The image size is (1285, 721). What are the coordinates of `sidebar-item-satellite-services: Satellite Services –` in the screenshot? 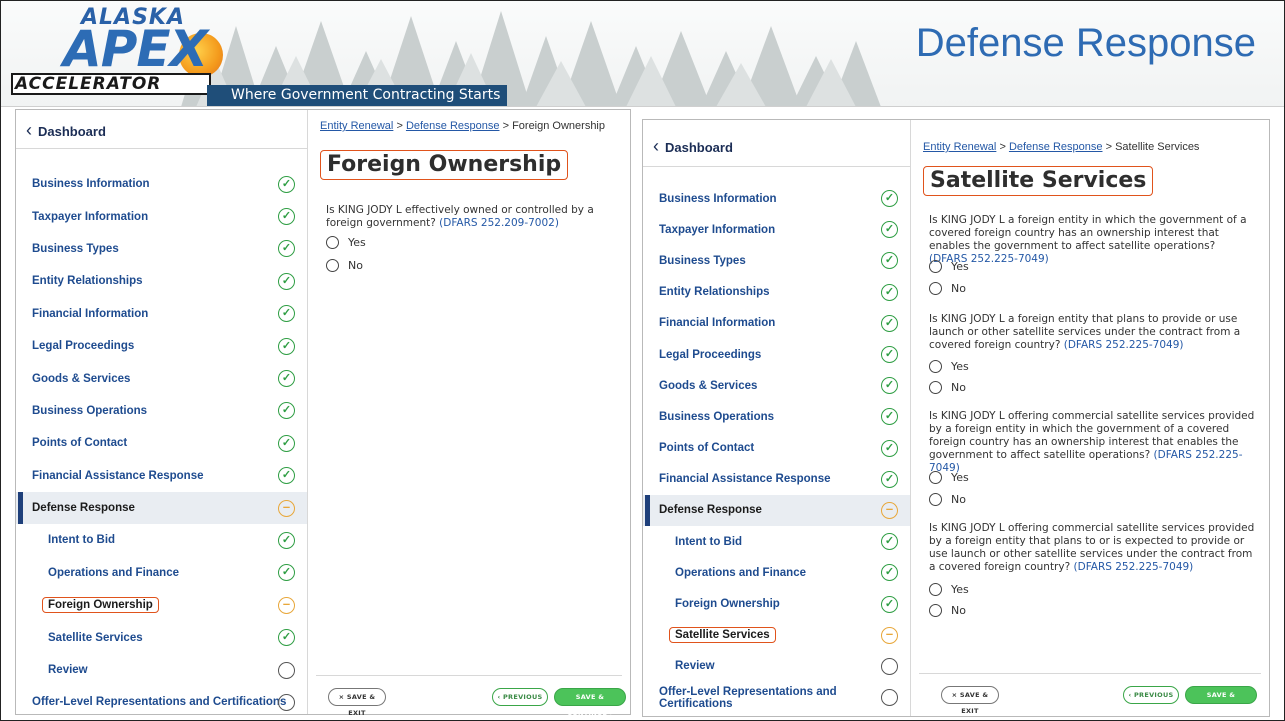 It's located at (776, 635).